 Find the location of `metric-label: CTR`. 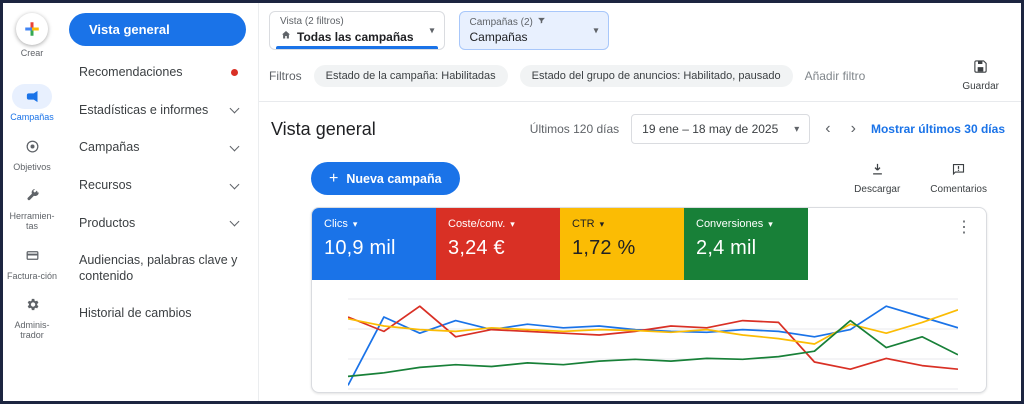

metric-label: CTR is located at coordinates (583, 224).